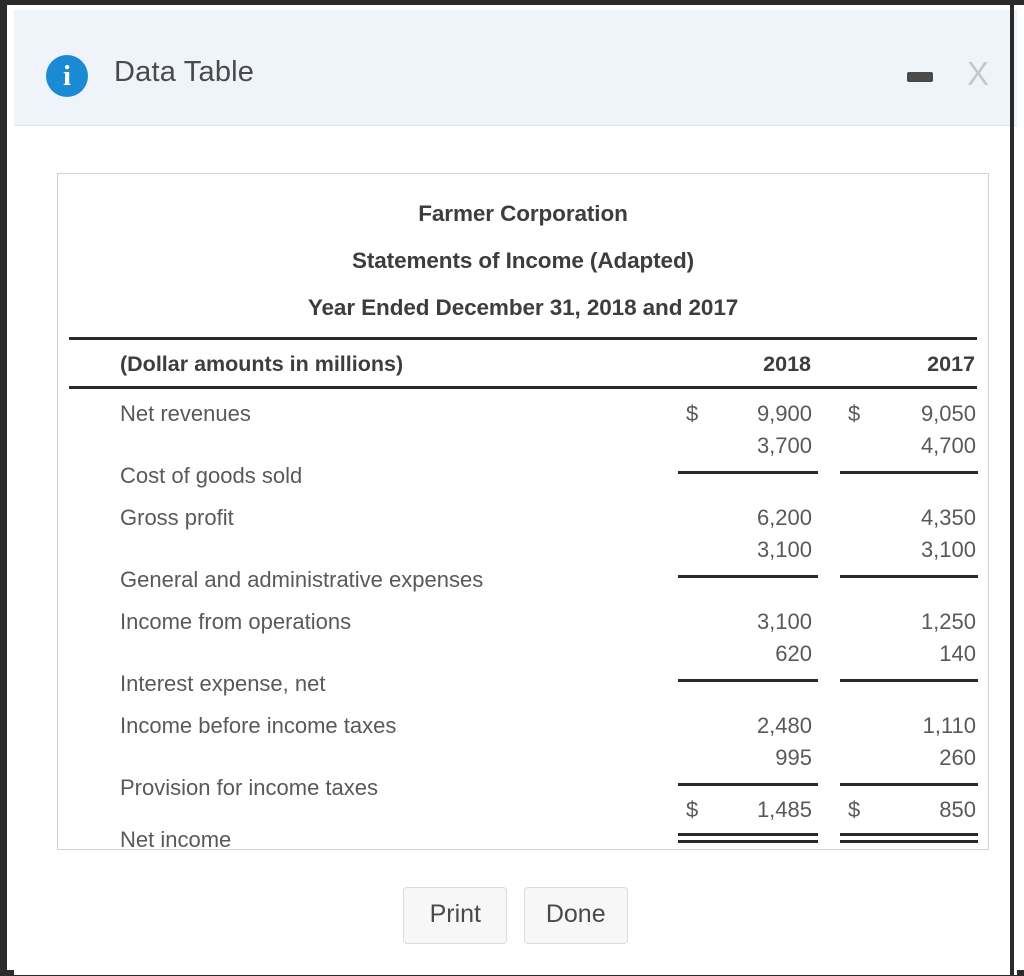 The image size is (1024, 976). What do you see at coordinates (223, 683) in the screenshot?
I see `row-label: Interest expense, net` at bounding box center [223, 683].